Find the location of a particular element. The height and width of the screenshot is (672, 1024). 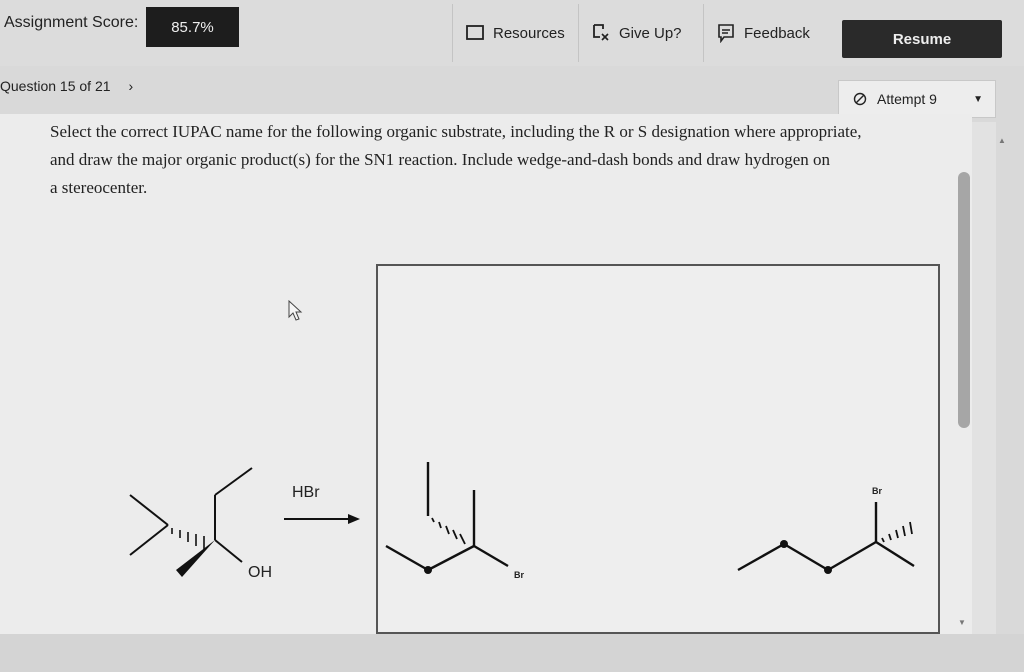

resources-label: Resources is located at coordinates (529, 33).